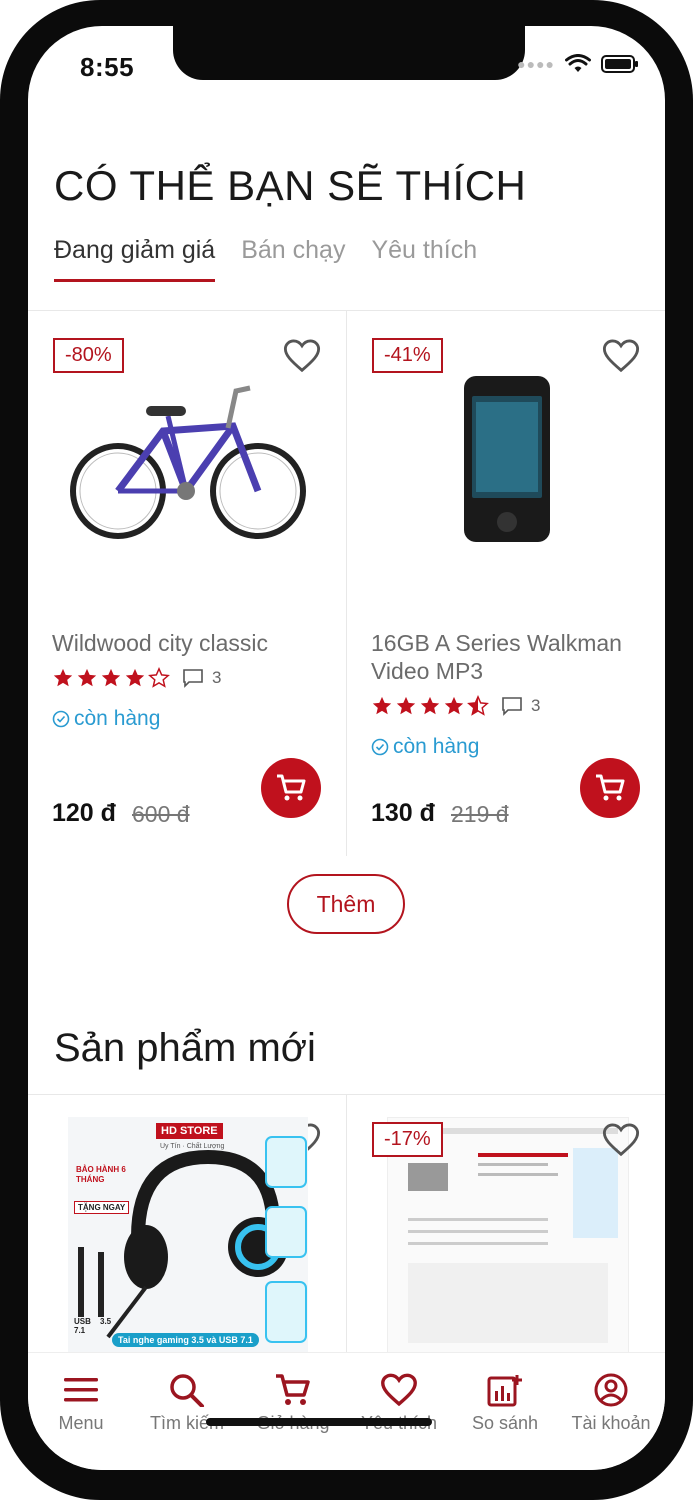 This screenshot has width=693, height=1500. I want to click on product-name: 16GB A Series Walkman Video MP3, so click(508, 657).